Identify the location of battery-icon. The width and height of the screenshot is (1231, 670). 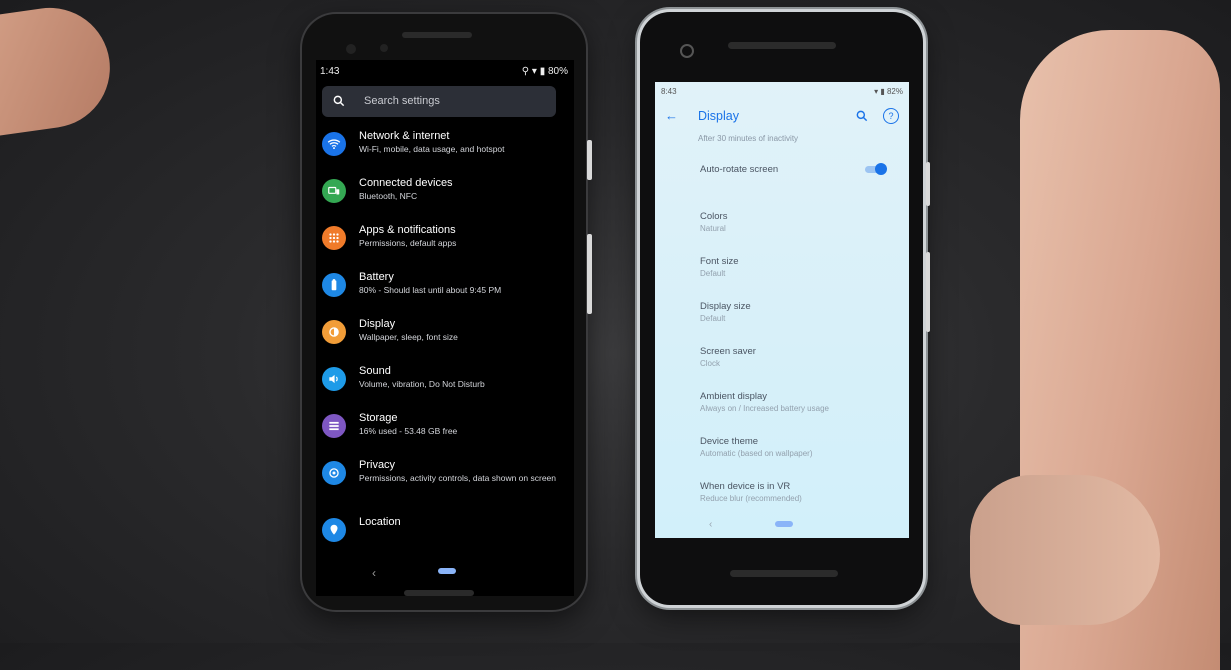
(334, 285).